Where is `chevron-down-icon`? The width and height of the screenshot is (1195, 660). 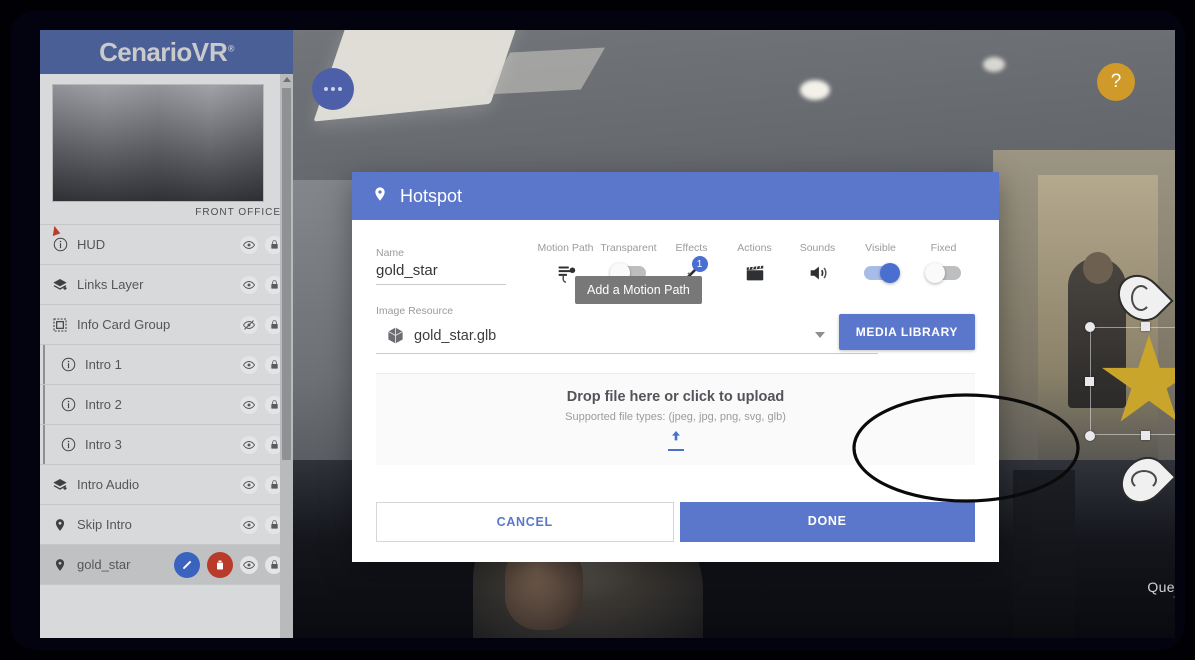
chevron-down-icon is located at coordinates (820, 335).